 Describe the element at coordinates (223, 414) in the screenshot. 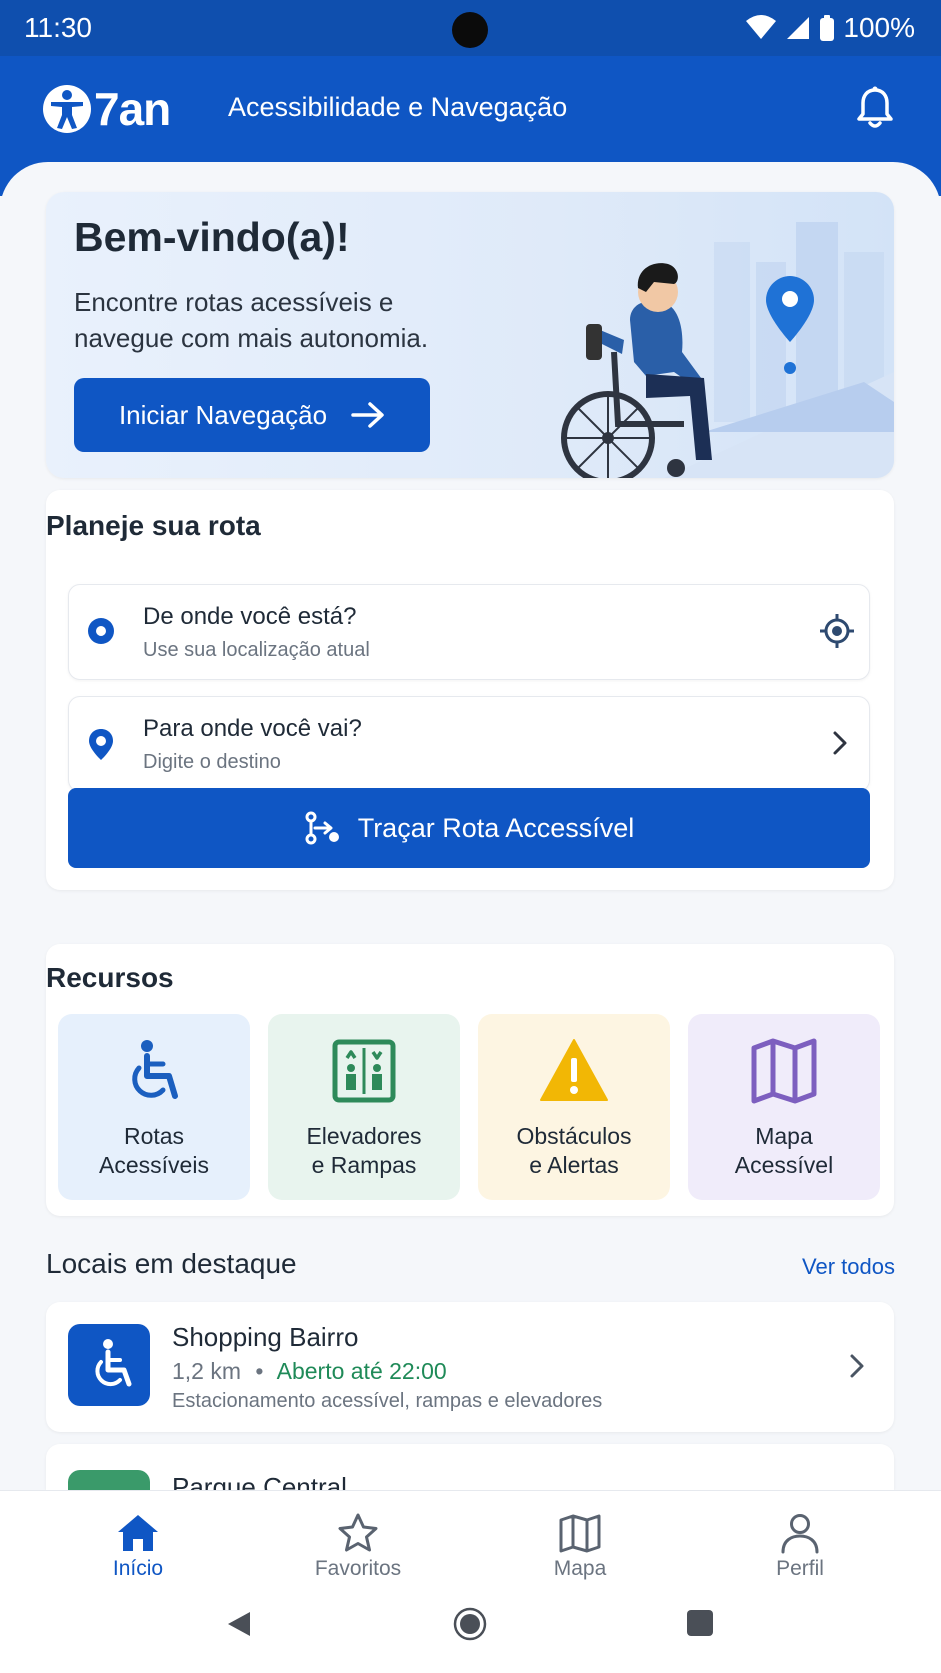

I see `start-navigation-label: Iniciar Navegação` at that location.